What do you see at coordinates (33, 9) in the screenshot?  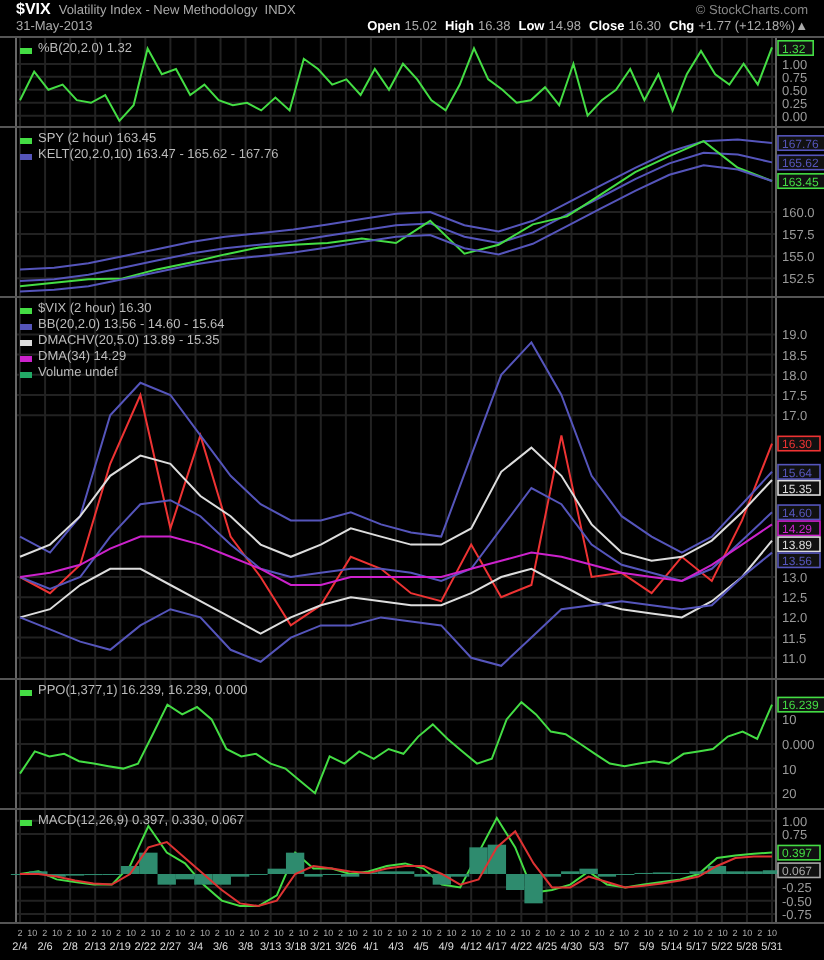 I see `symbol-title: $VIX` at bounding box center [33, 9].